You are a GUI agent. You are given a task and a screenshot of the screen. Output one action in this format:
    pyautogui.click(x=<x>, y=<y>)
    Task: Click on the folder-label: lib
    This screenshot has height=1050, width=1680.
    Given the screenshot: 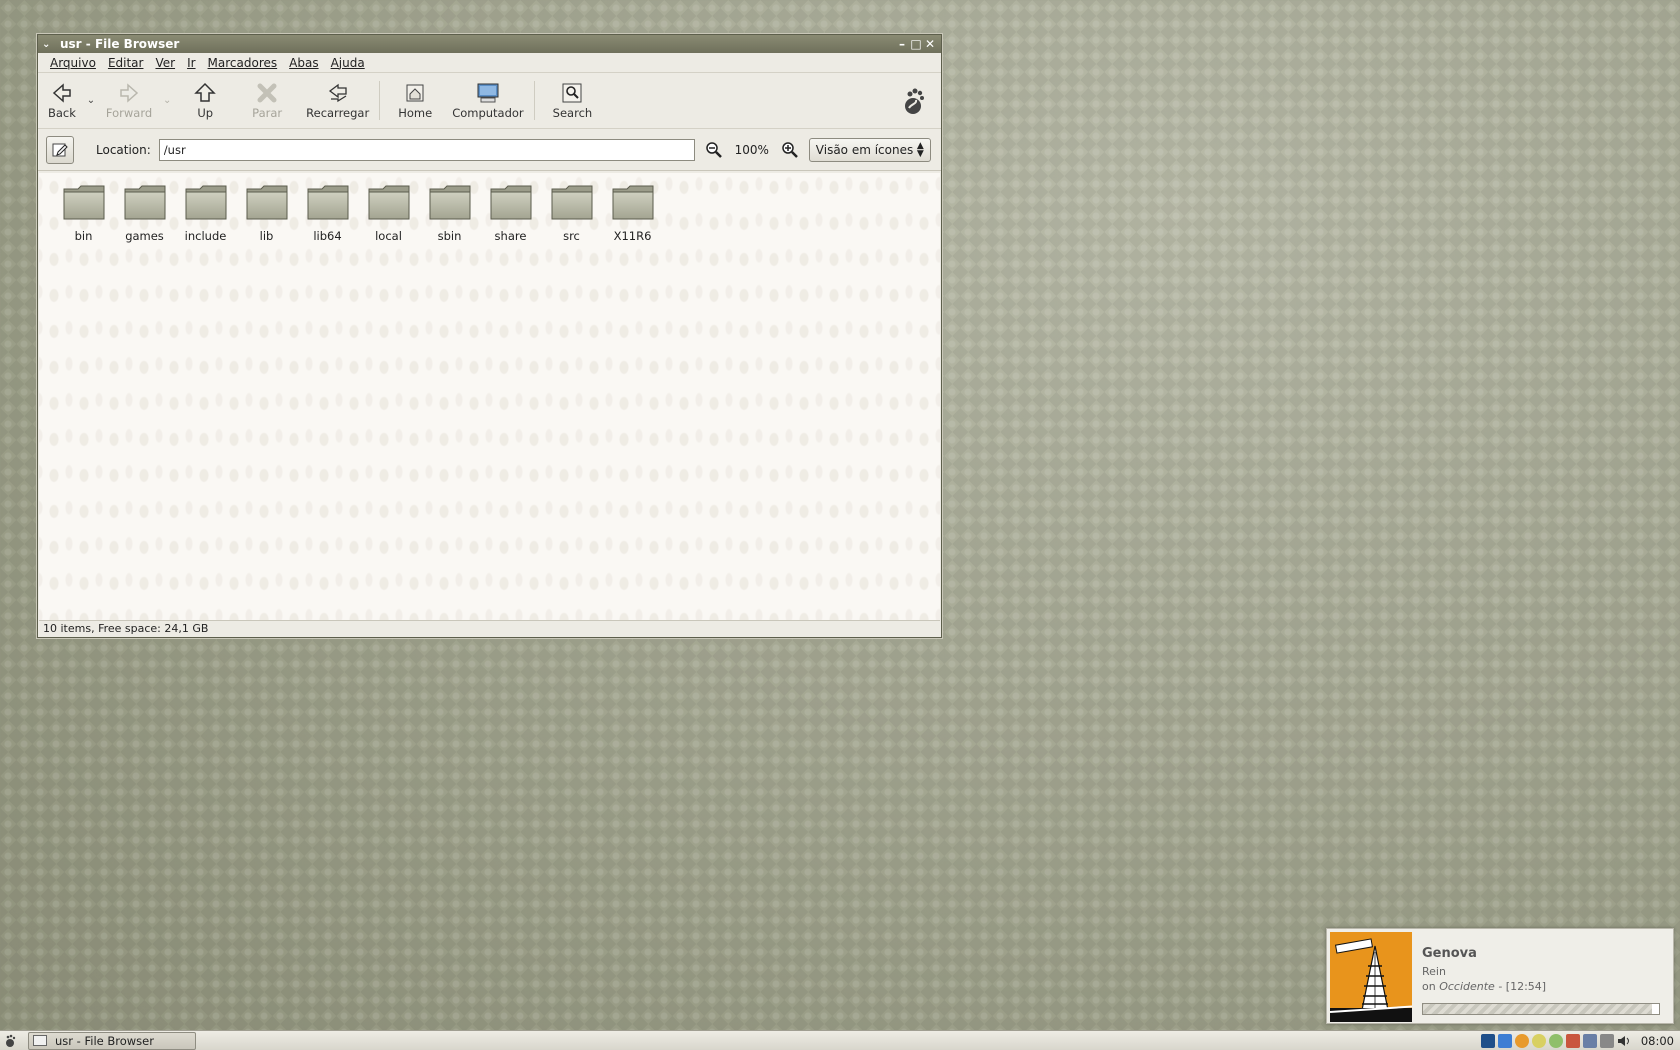 What is the action you would take?
    pyautogui.click(x=266, y=236)
    